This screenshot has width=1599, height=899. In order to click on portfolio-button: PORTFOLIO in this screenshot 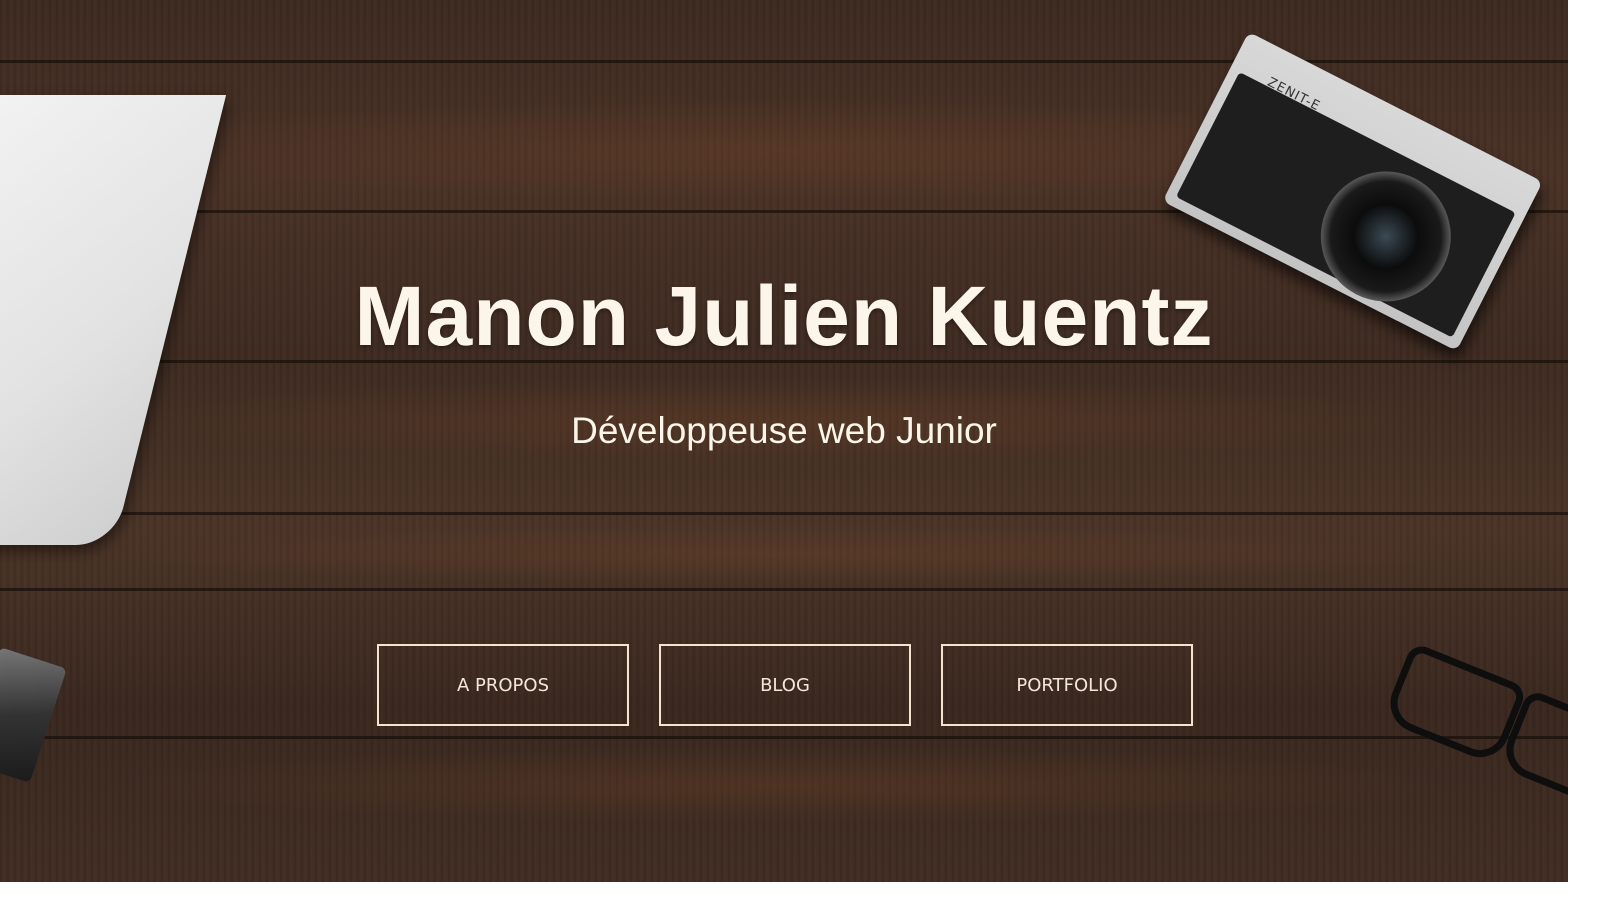, I will do `click(1067, 685)`.